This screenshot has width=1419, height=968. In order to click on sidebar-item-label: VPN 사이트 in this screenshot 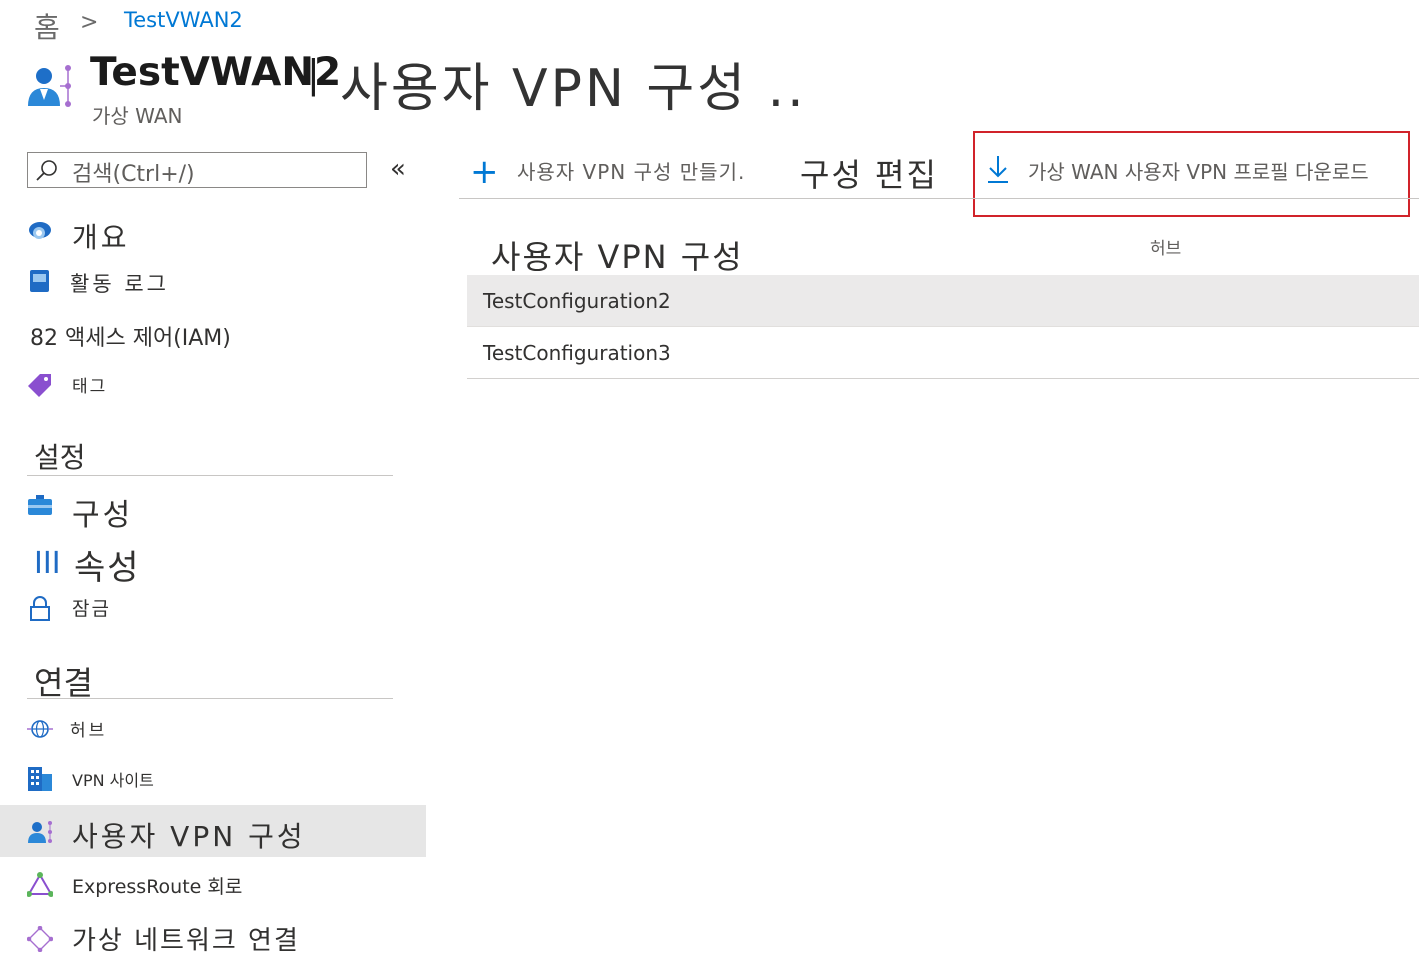, I will do `click(113, 780)`.